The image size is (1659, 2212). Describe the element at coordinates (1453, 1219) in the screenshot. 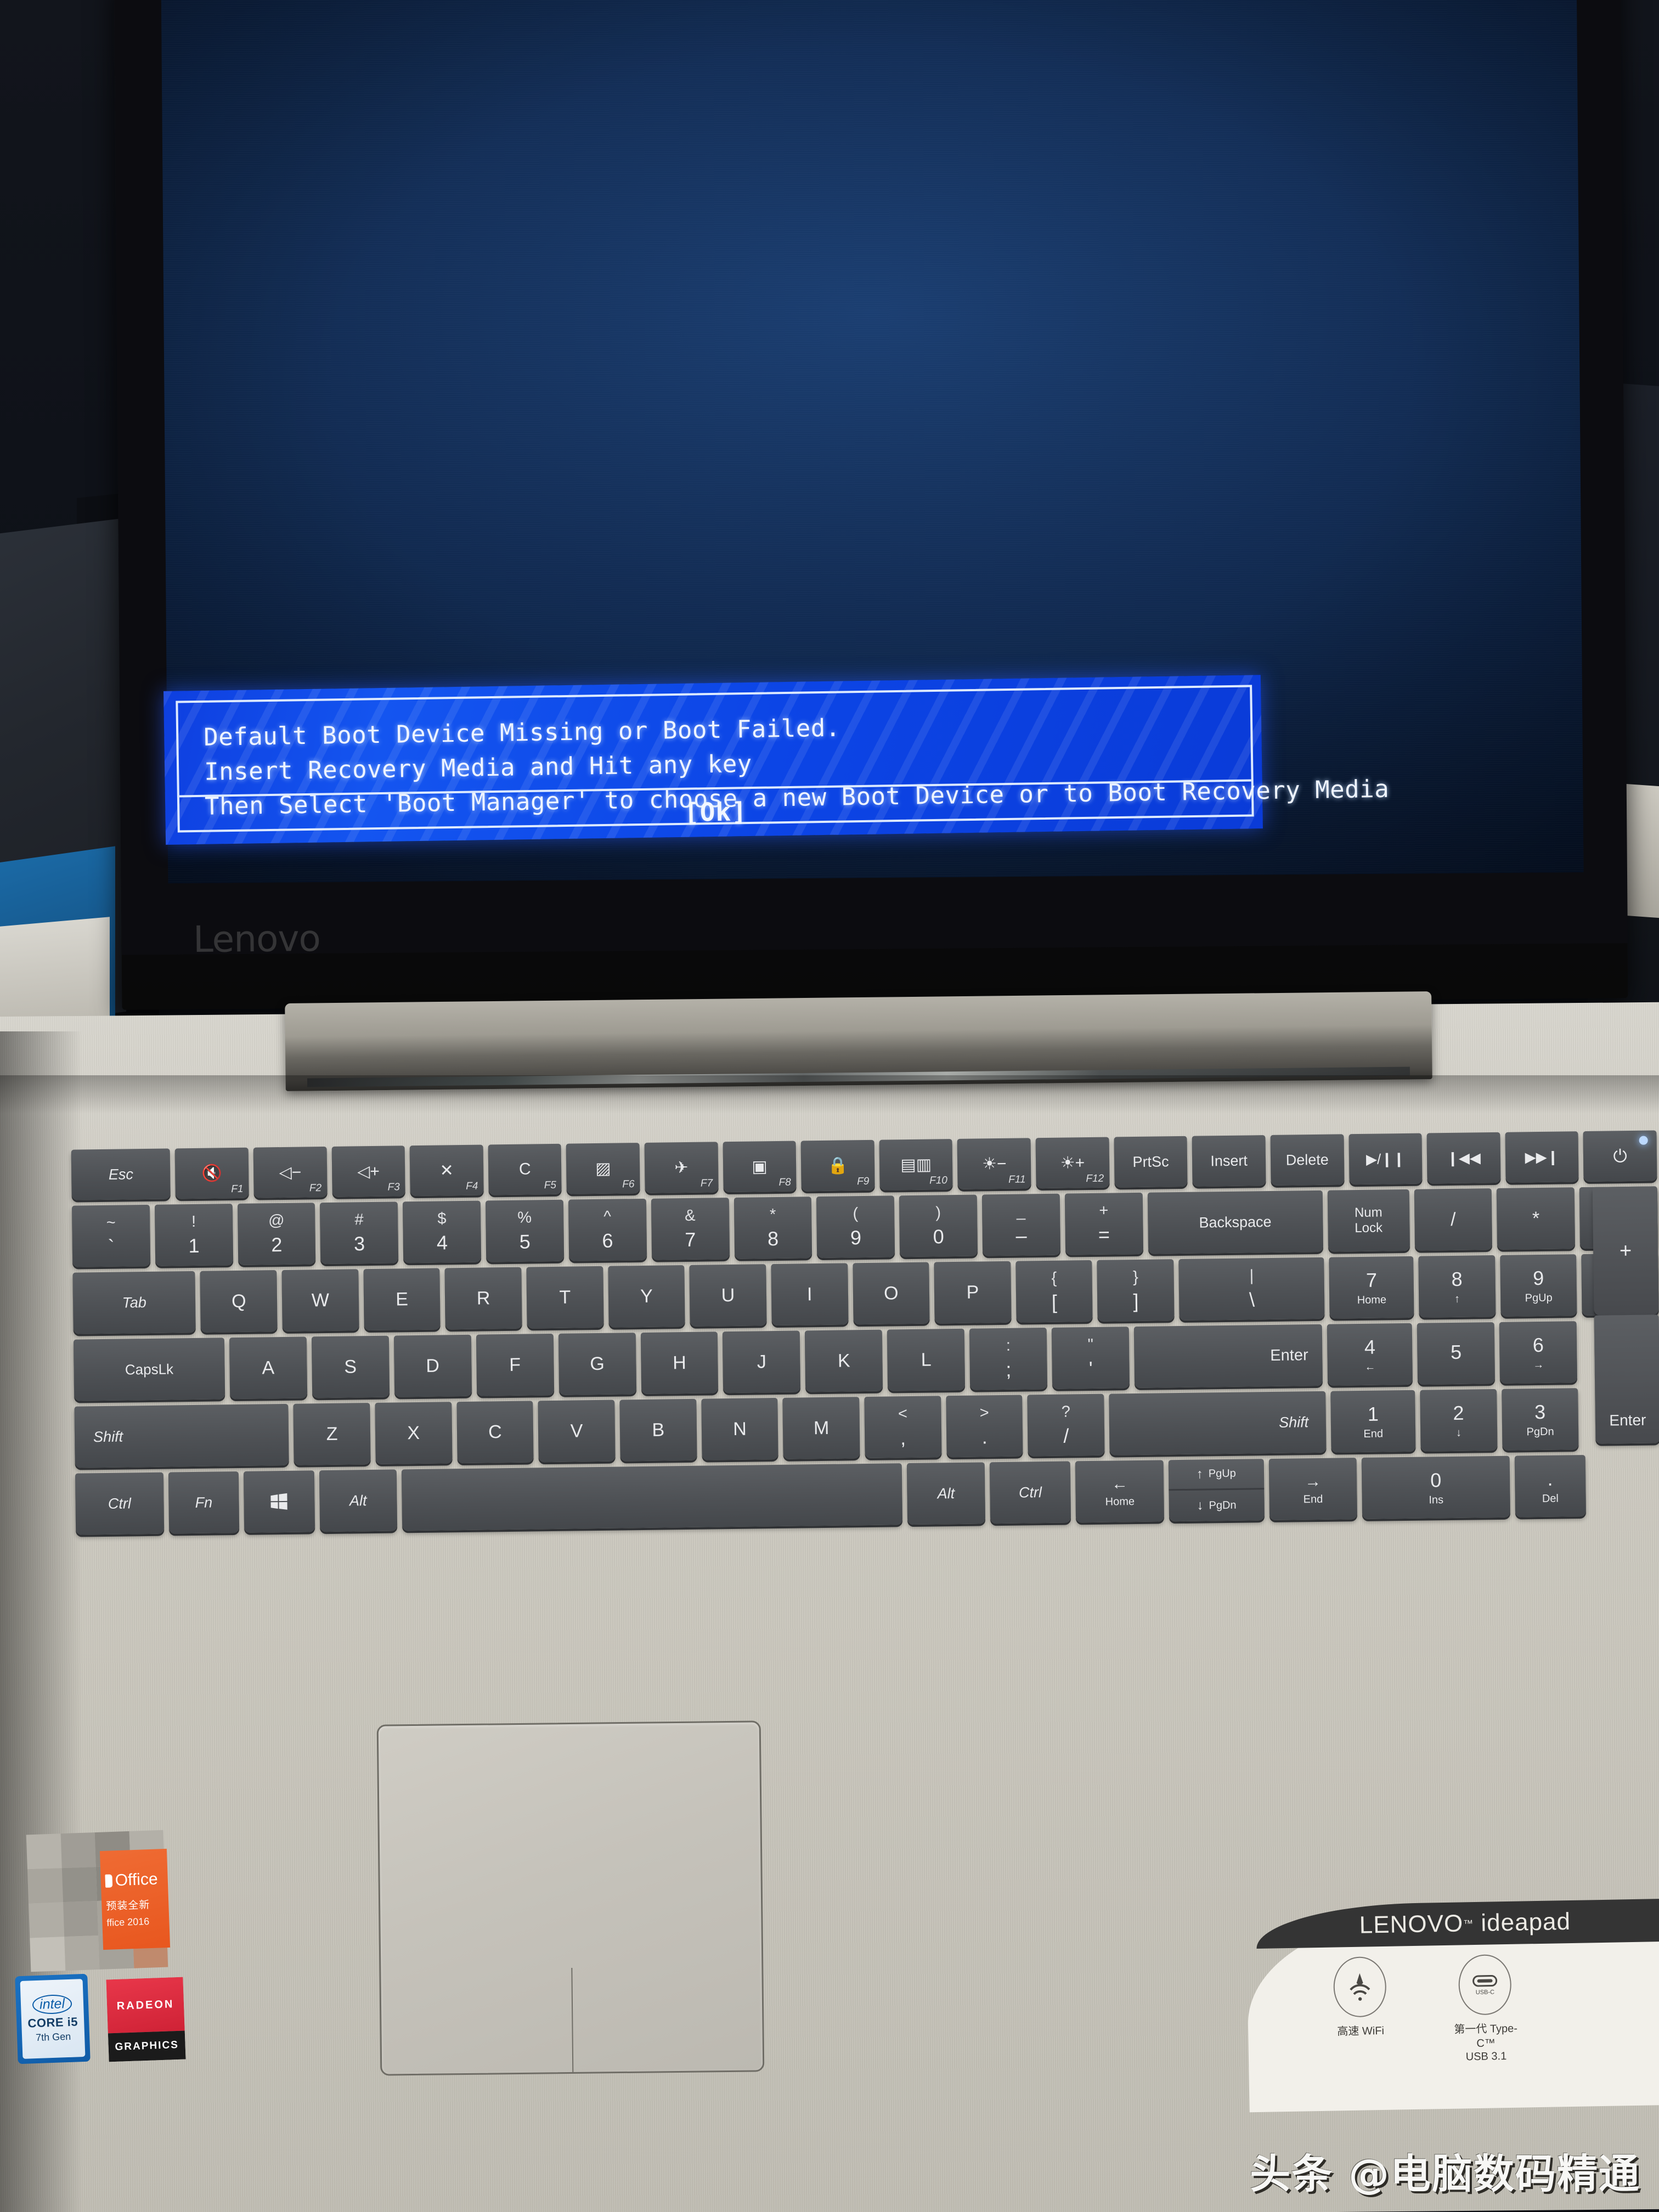

I see `key-numpad-divide: /` at that location.